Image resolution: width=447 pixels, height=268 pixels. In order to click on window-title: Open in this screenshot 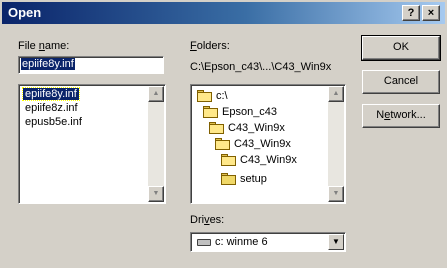, I will do `click(25, 12)`.